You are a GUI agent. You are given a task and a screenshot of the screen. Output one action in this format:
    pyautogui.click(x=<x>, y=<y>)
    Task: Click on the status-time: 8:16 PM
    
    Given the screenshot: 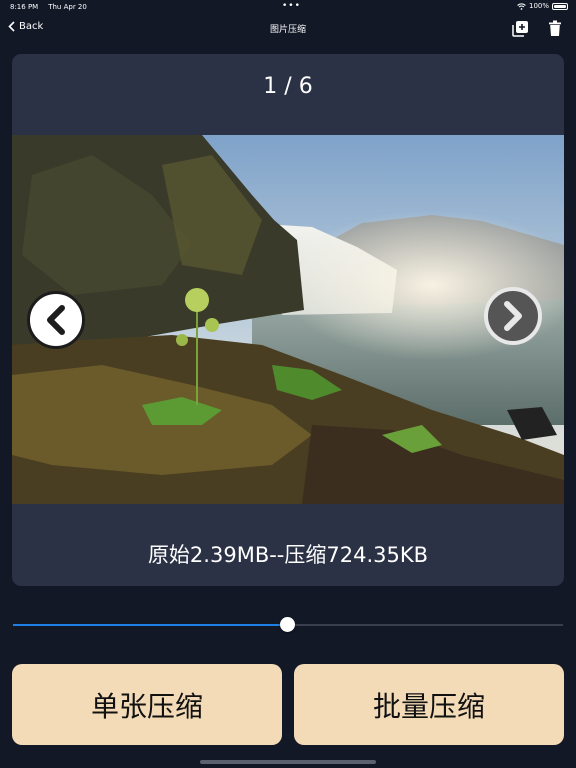 What is the action you would take?
    pyautogui.click(x=24, y=7)
    